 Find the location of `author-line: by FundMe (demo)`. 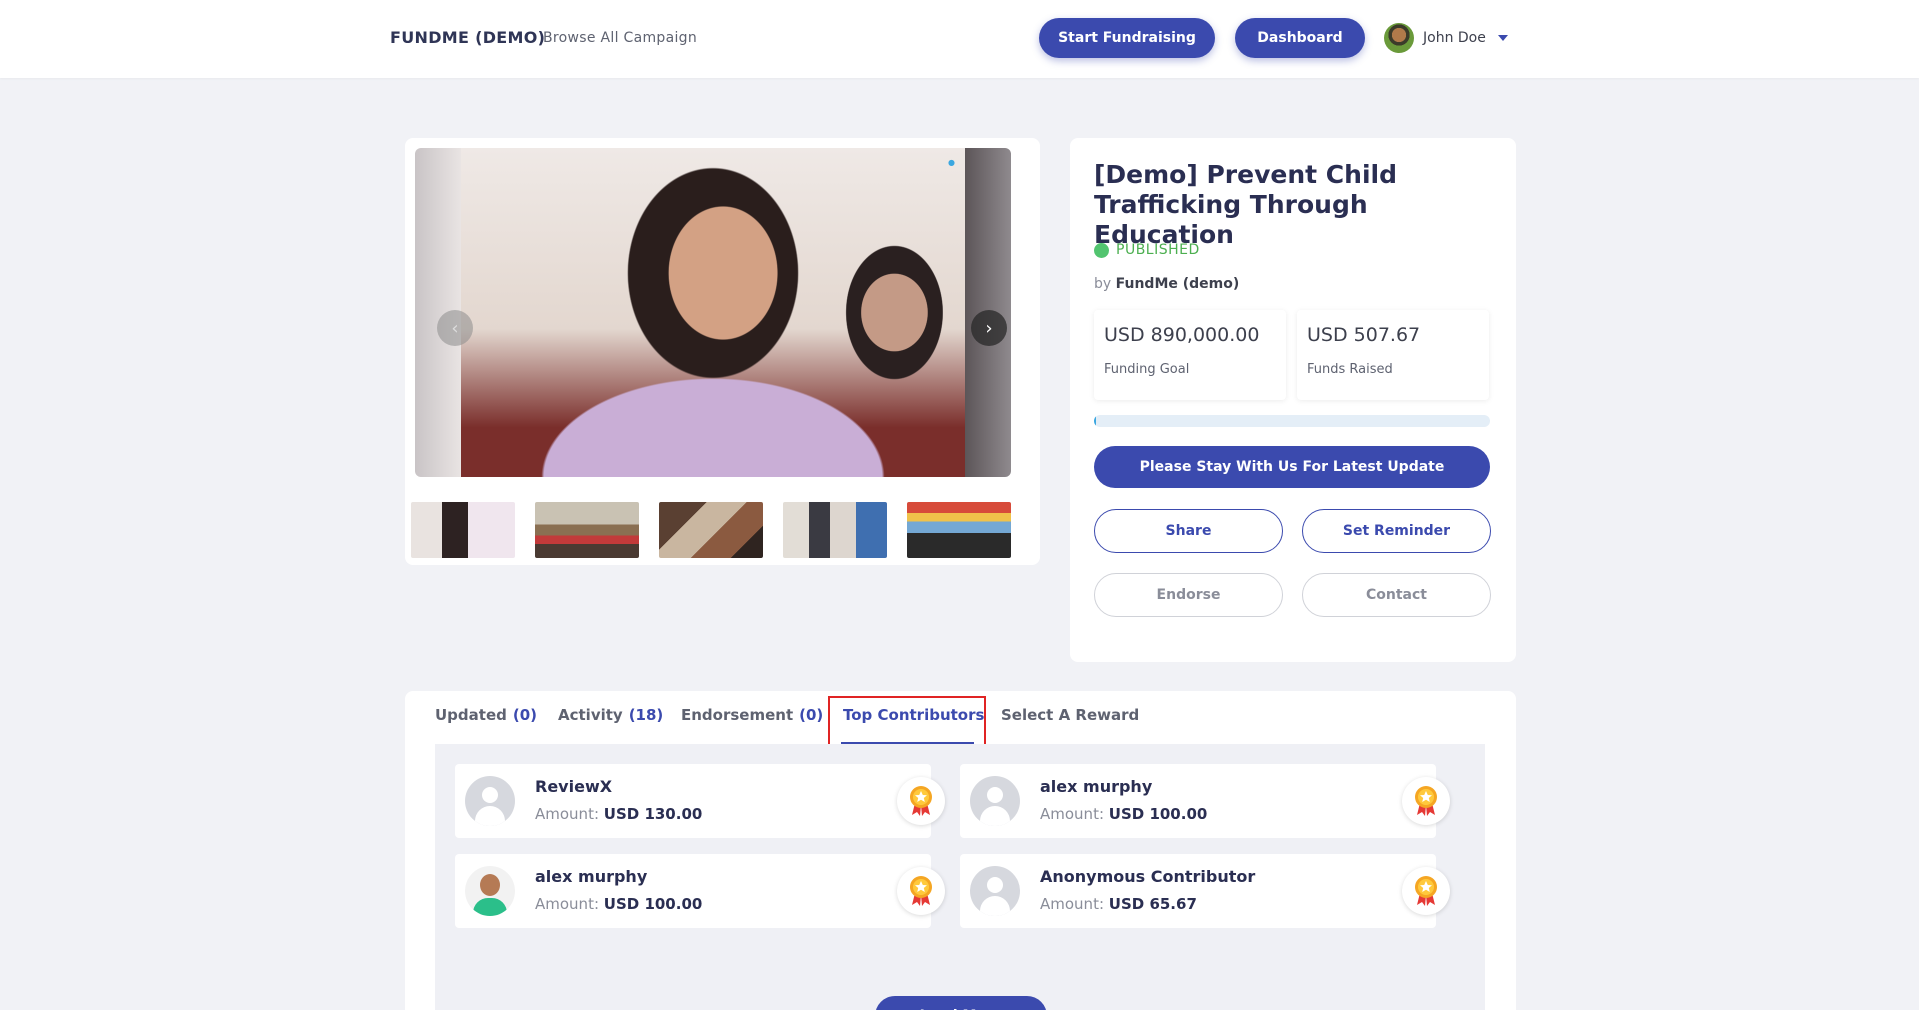

author-line: by FundMe (demo) is located at coordinates (1166, 284).